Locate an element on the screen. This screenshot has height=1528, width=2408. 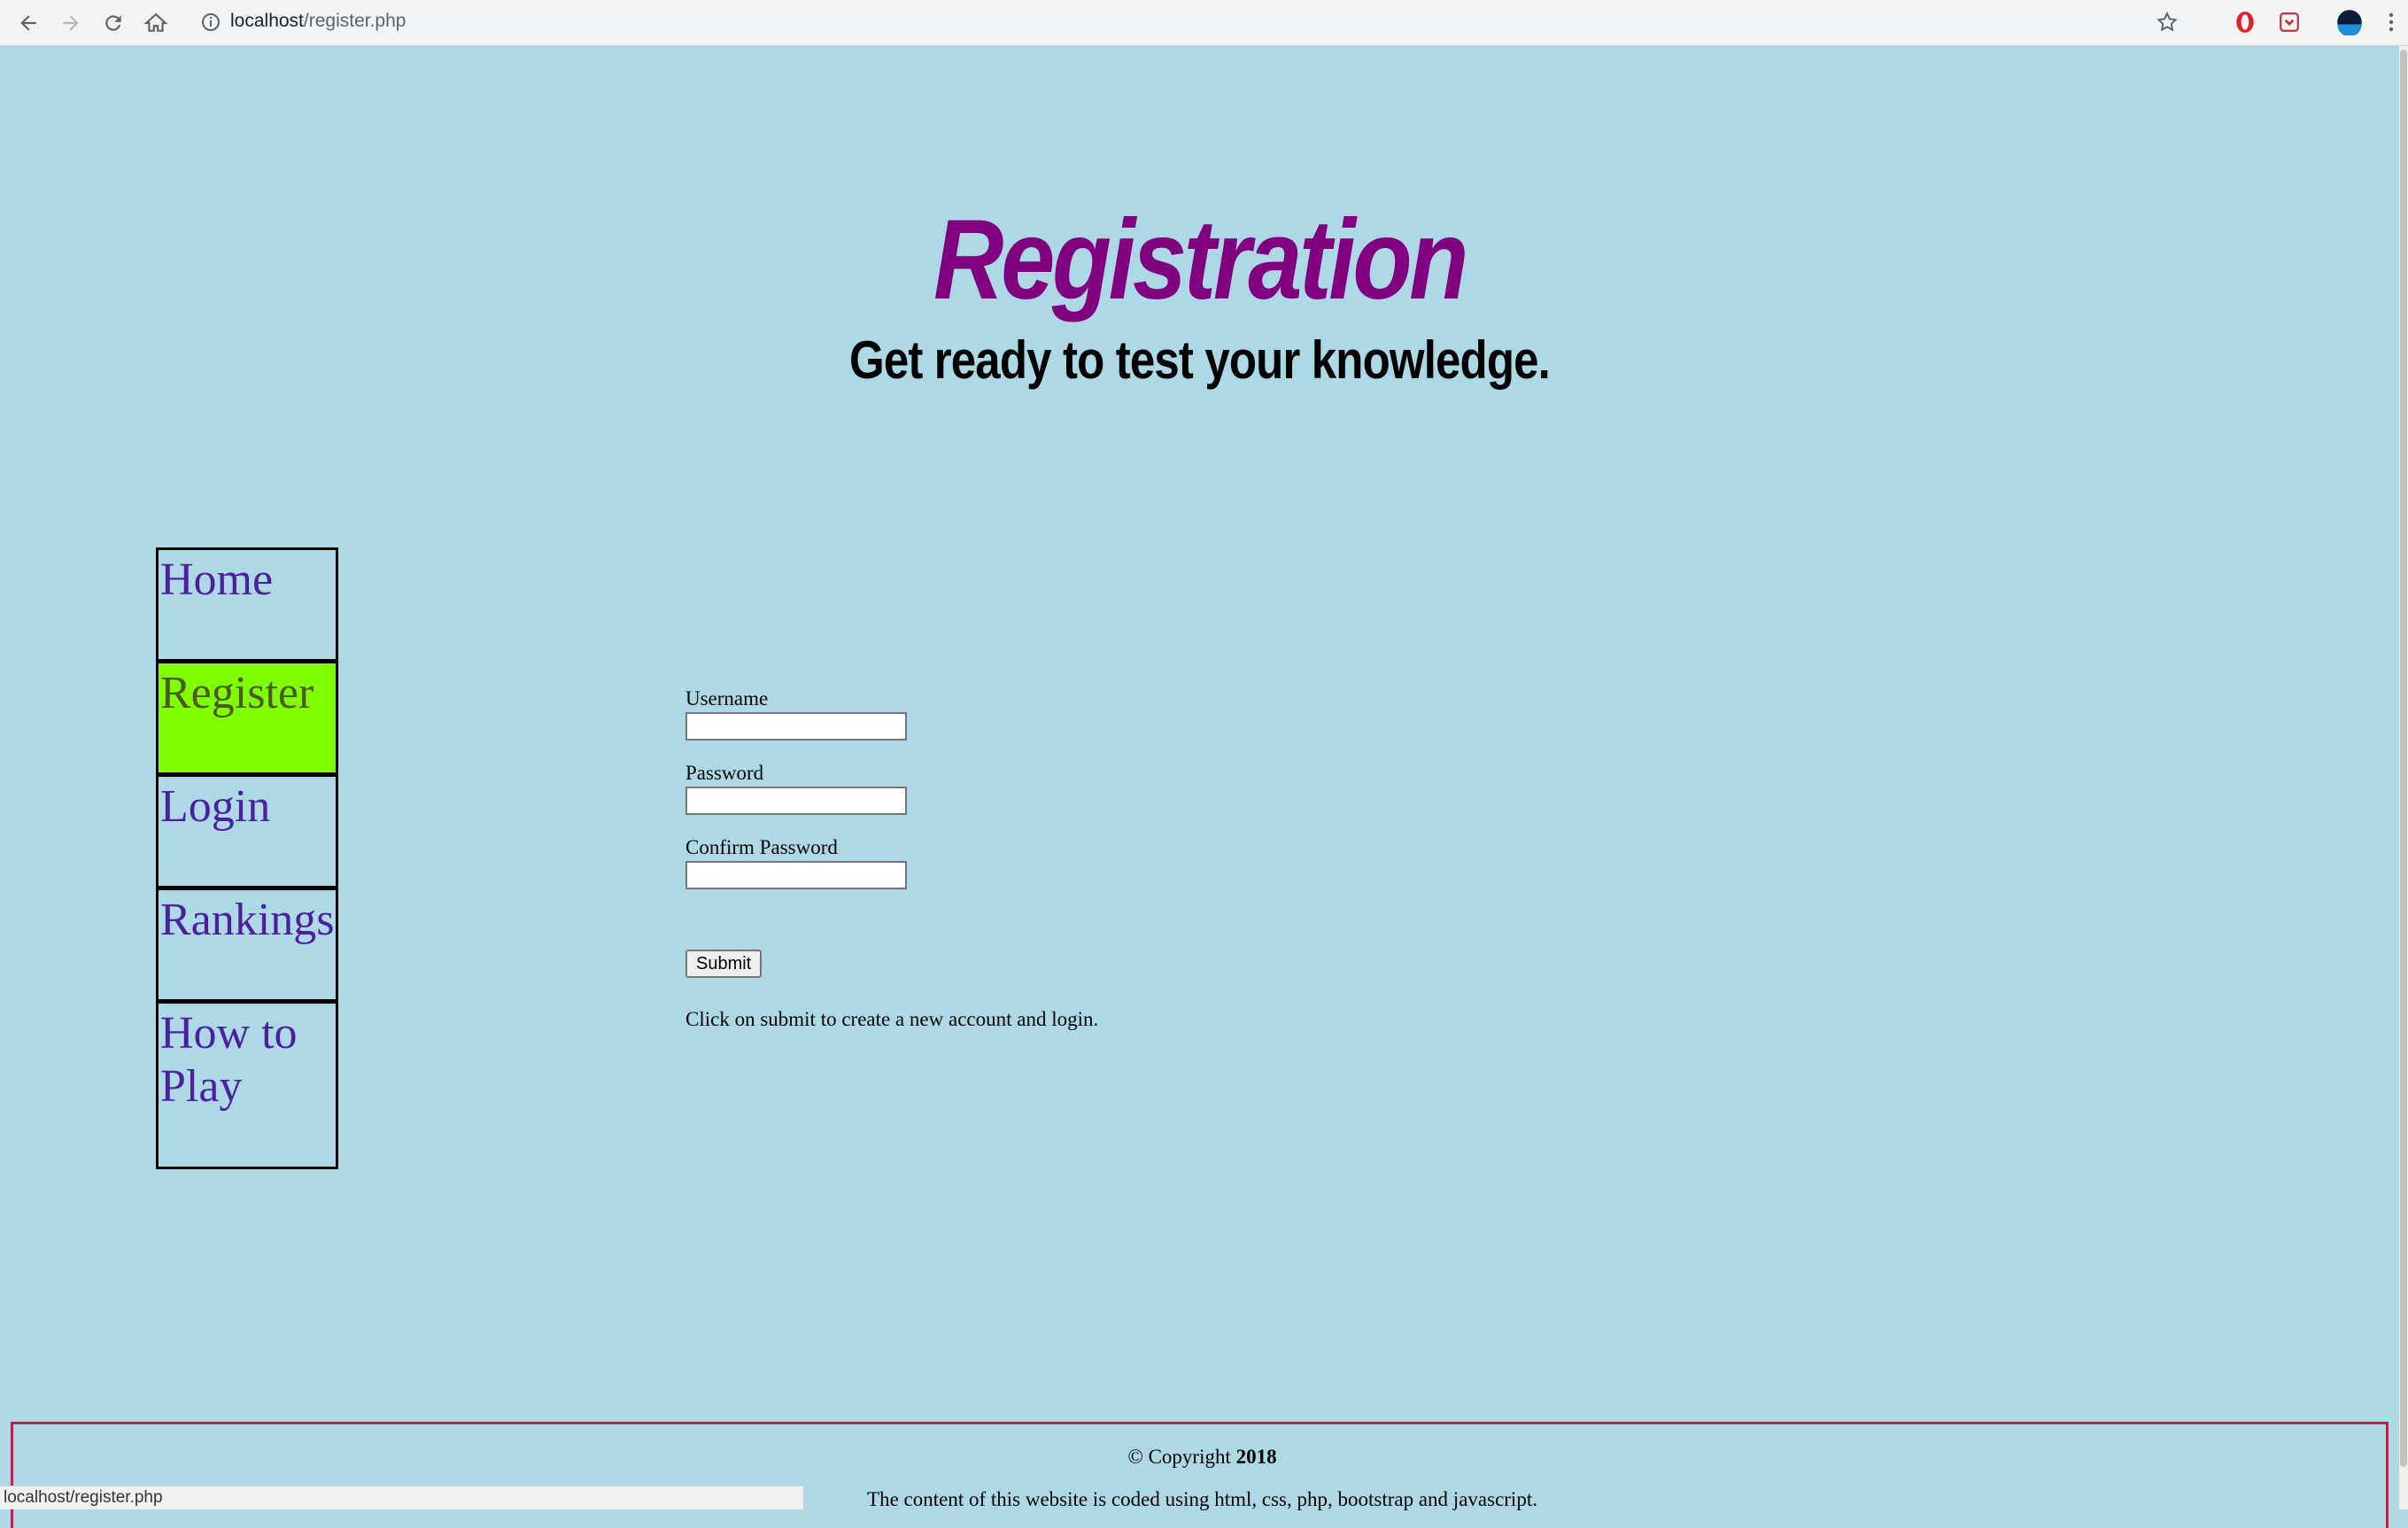
registration-form: Username Password Confirm Password is located at coordinates (796, 799).